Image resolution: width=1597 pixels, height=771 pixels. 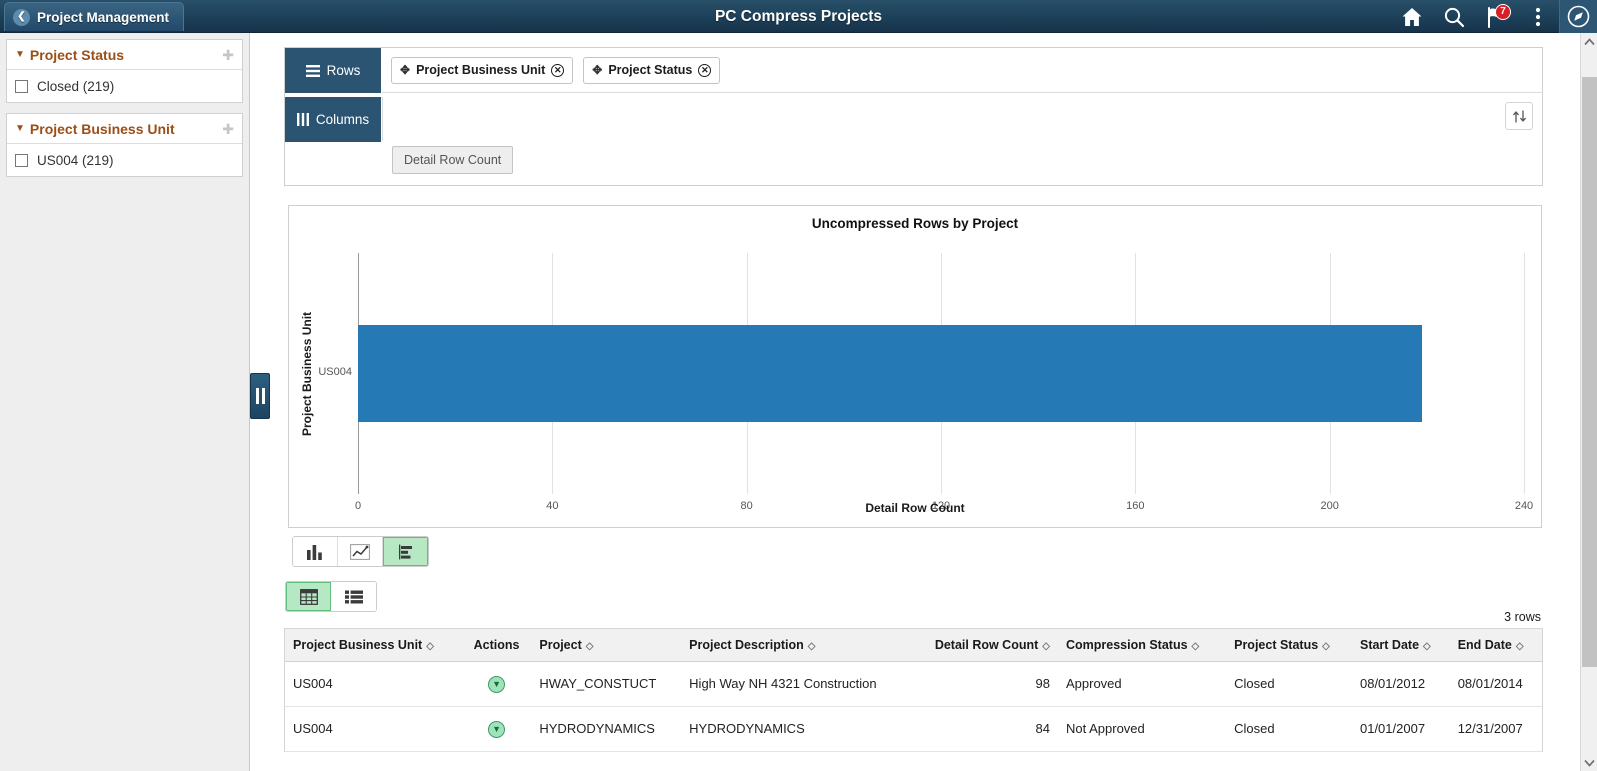 I want to click on column-header-description: Project Description ◇, so click(x=796, y=645).